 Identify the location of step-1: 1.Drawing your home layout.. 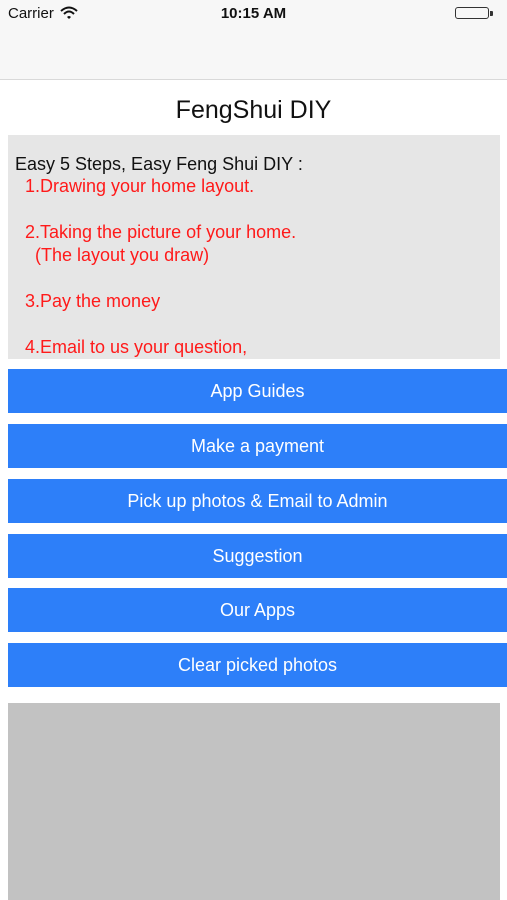
(140, 186).